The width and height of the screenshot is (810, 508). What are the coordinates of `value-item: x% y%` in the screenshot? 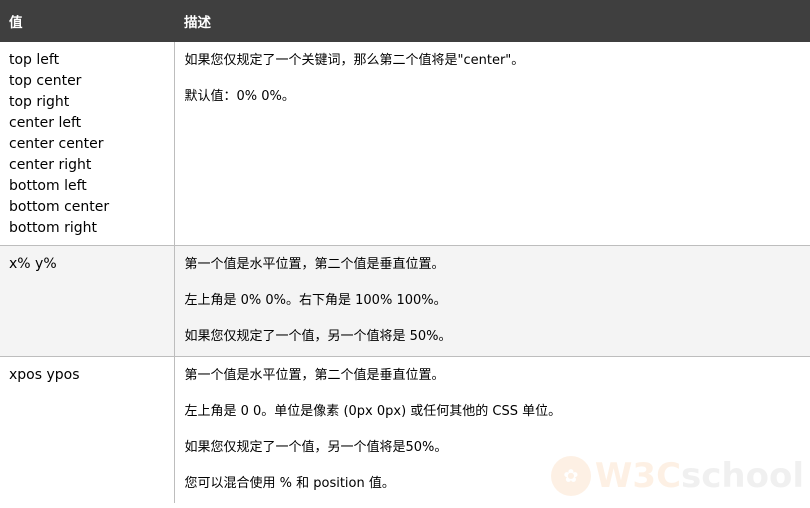 It's located at (33, 264).